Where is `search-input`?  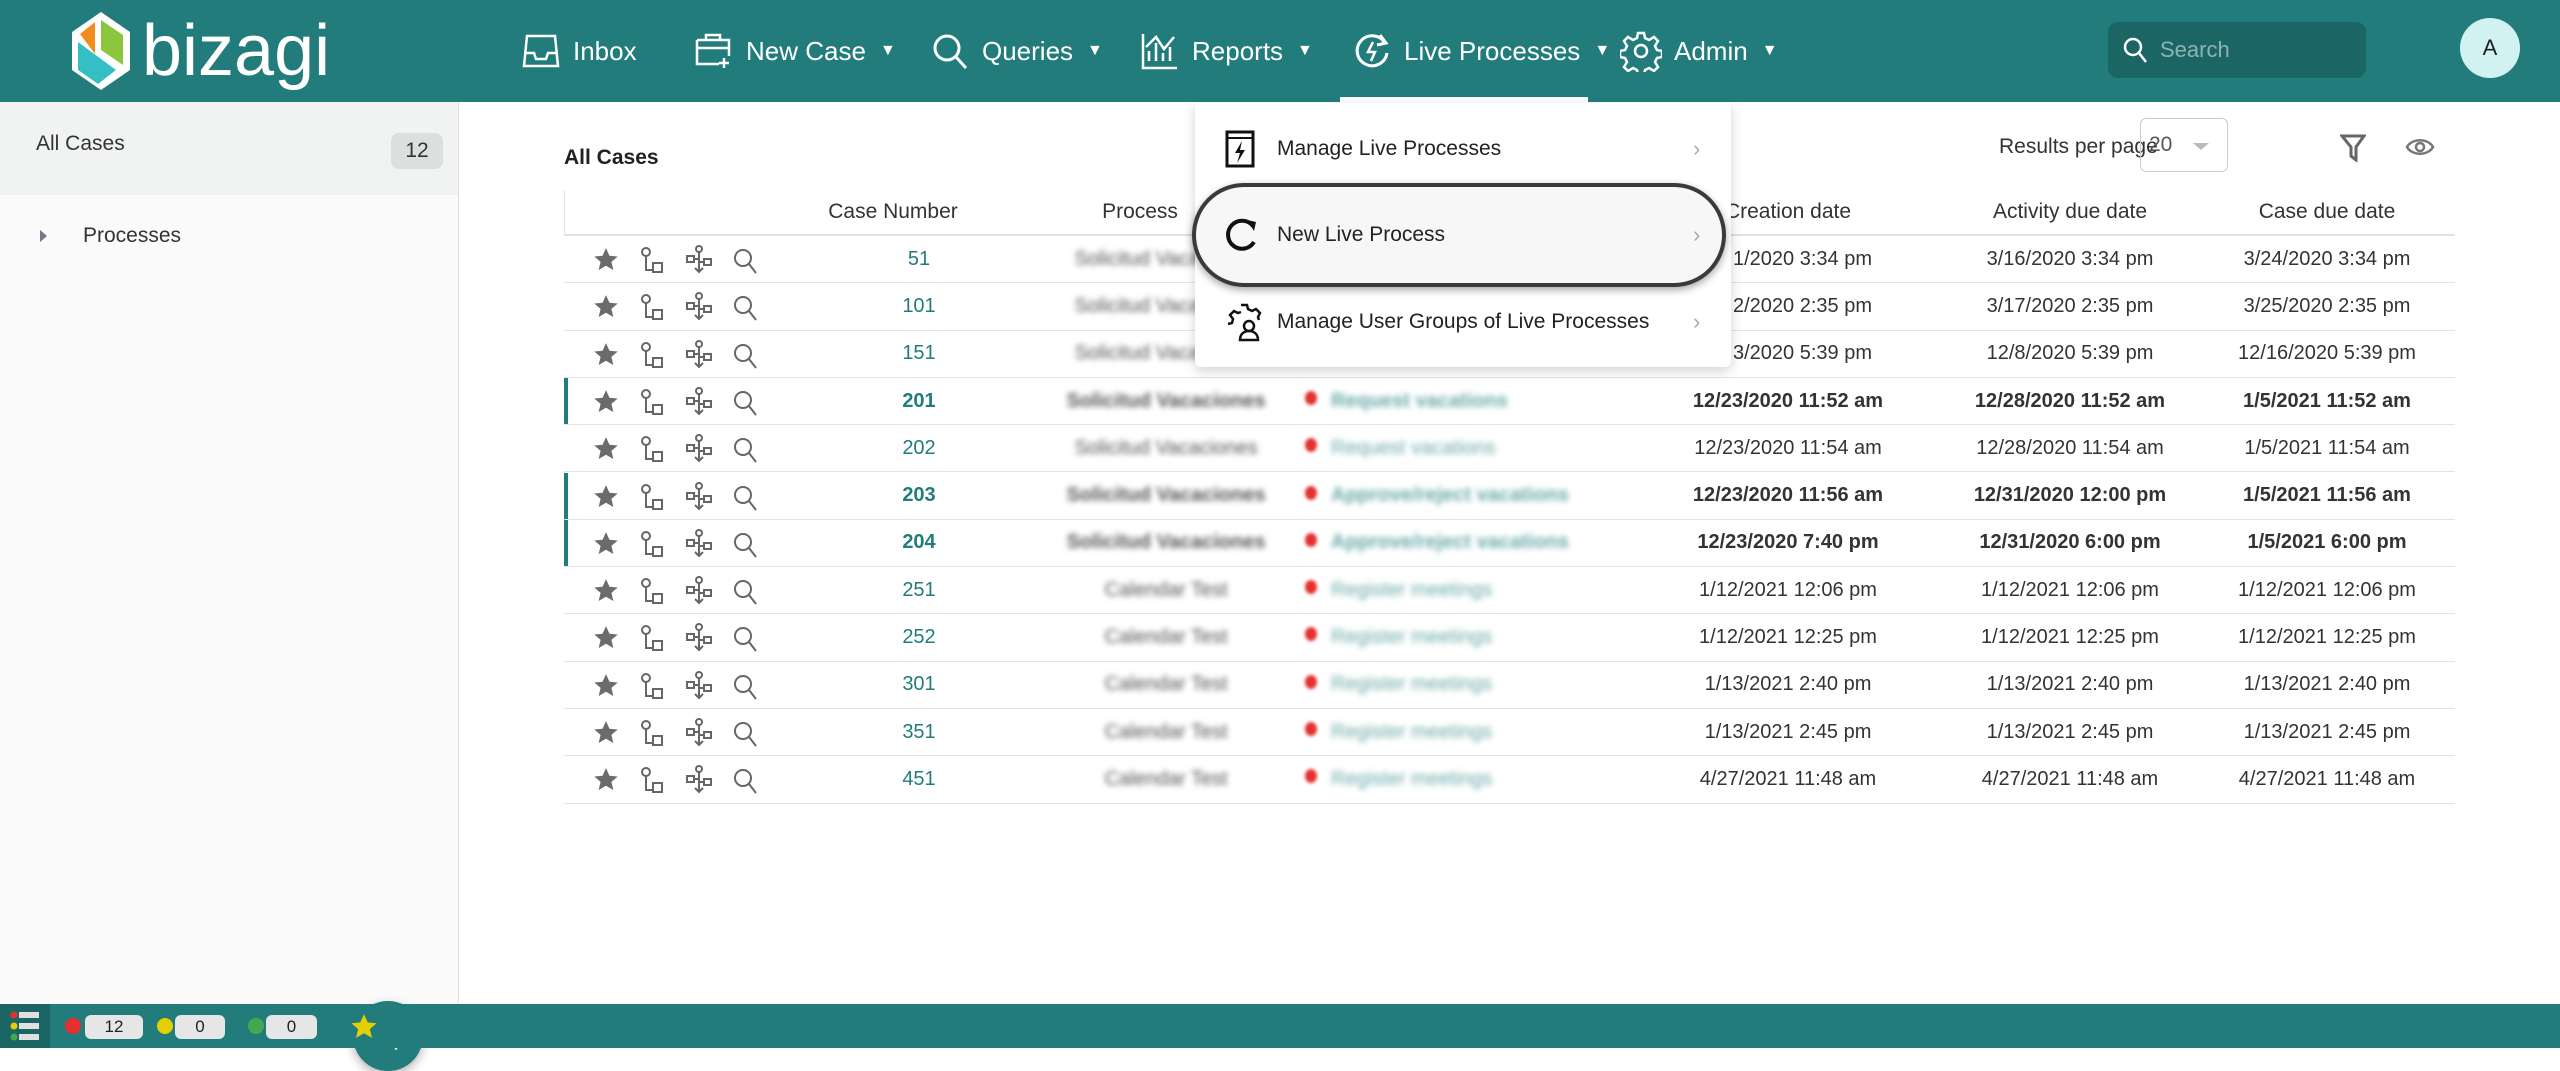
search-input is located at coordinates (2255, 50).